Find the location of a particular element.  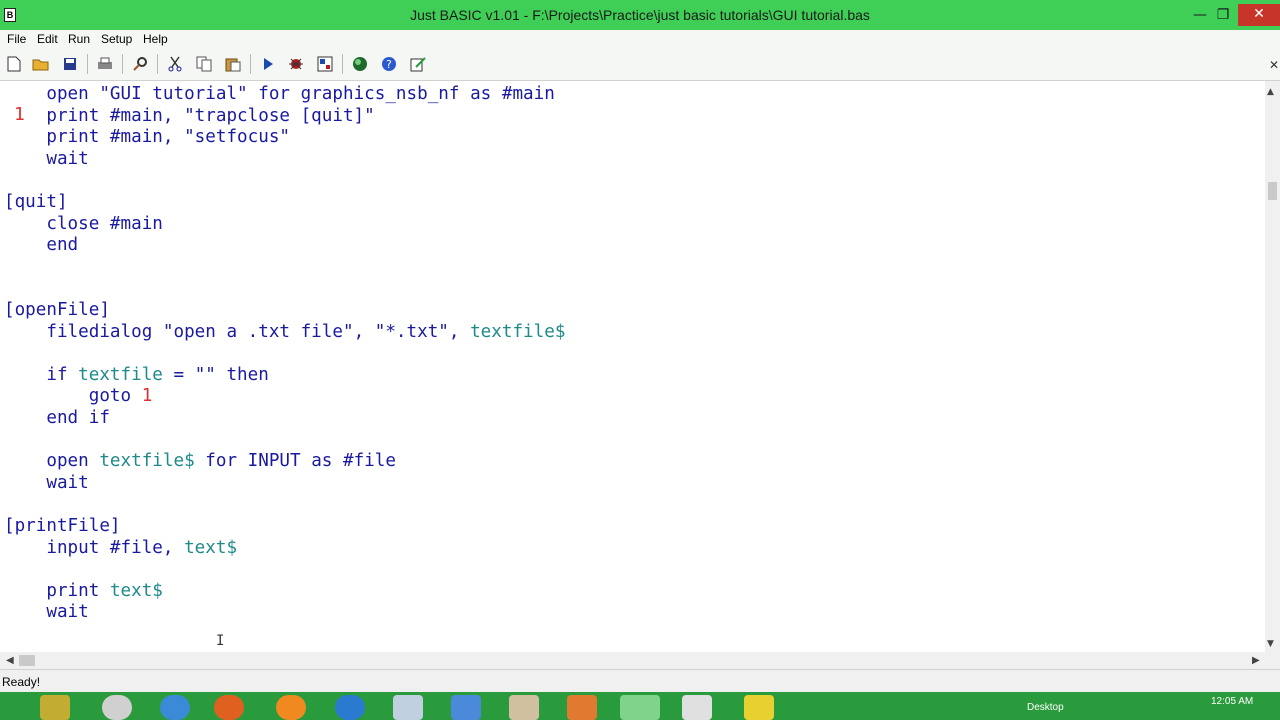

just-basic-task-icon is located at coordinates (640, 707).